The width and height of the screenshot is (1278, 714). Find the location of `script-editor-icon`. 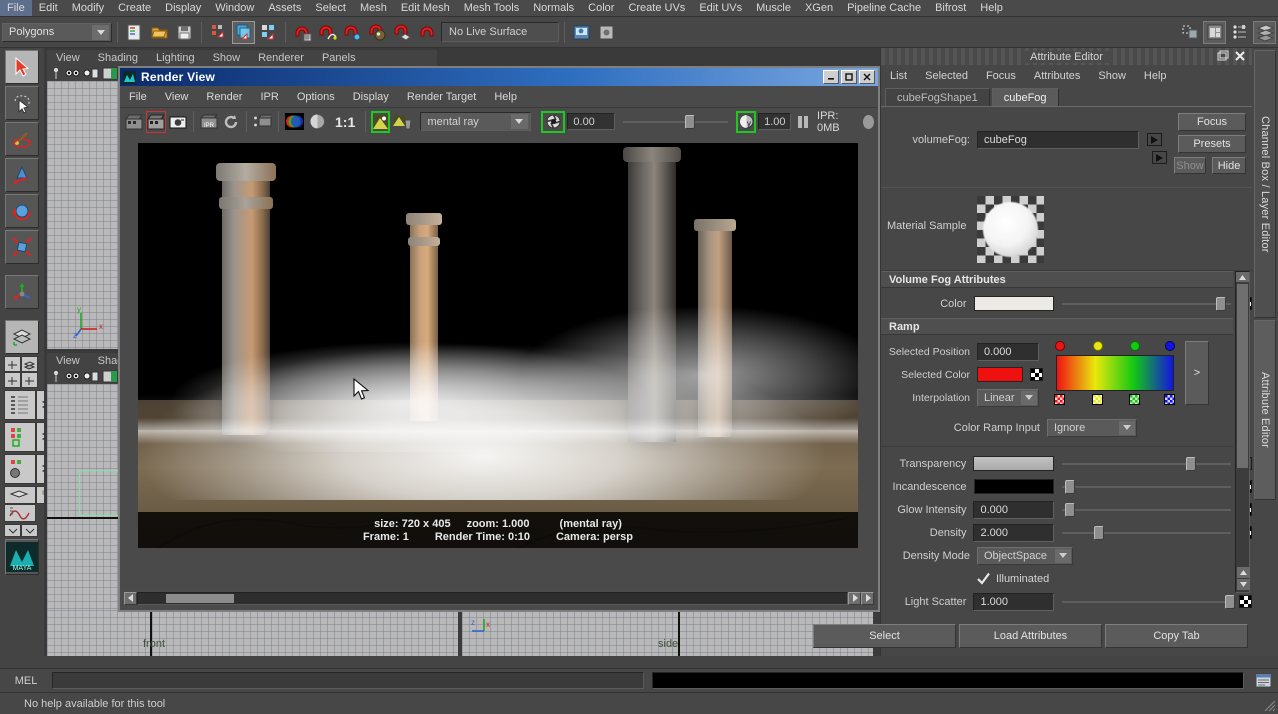

script-editor-icon is located at coordinates (1263, 681).